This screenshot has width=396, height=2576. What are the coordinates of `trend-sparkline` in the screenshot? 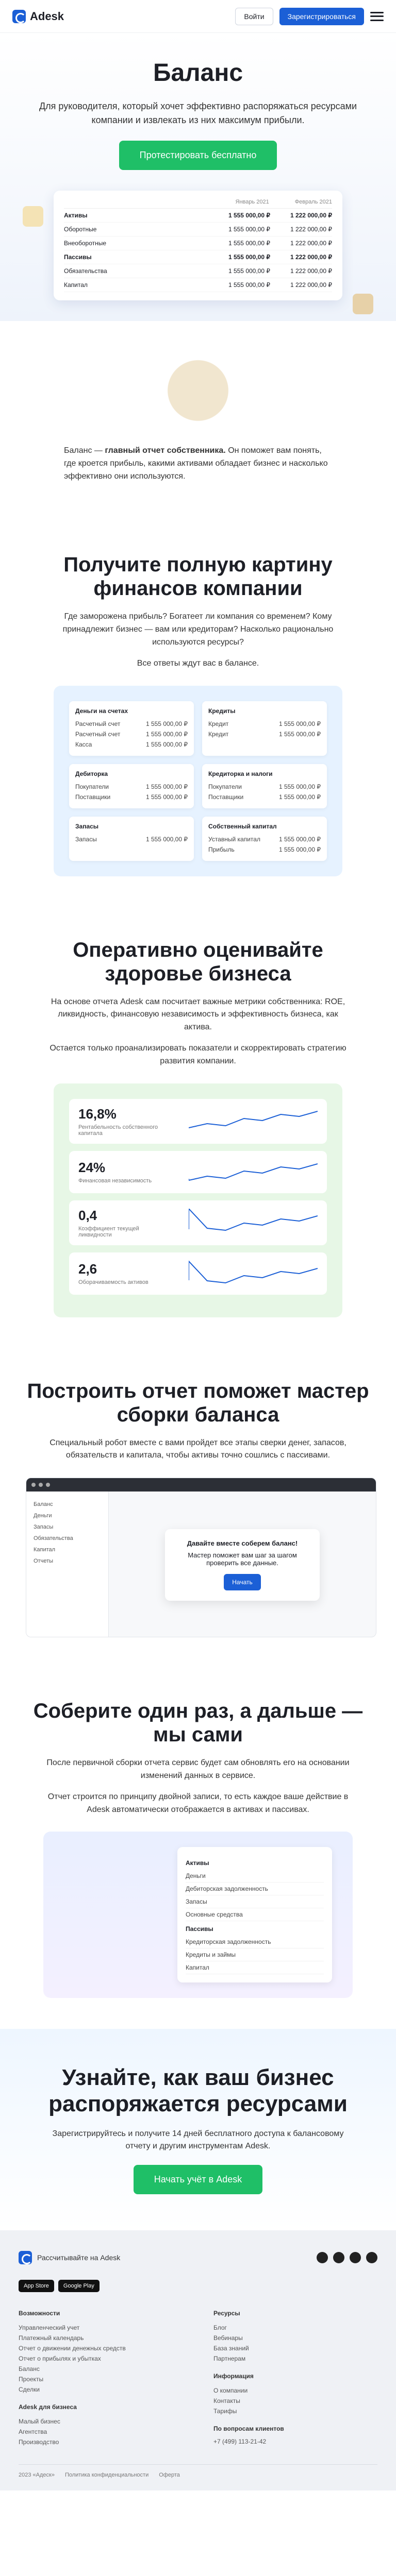 It's located at (253, 1172).